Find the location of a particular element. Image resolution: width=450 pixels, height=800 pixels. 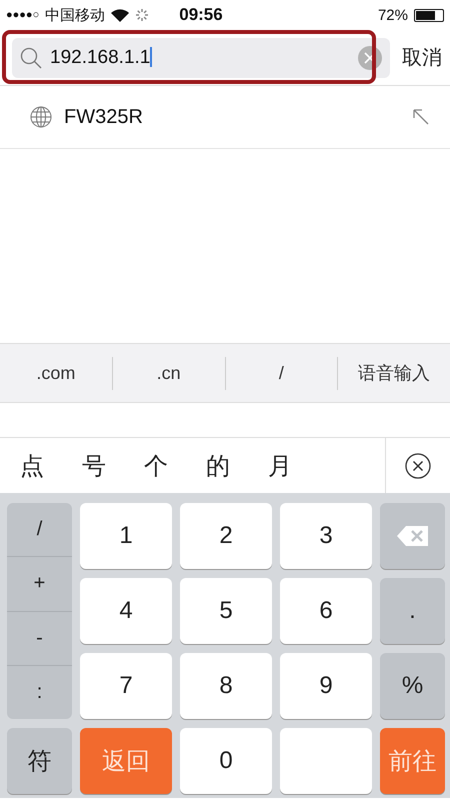

keyboard-key: % is located at coordinates (412, 686).